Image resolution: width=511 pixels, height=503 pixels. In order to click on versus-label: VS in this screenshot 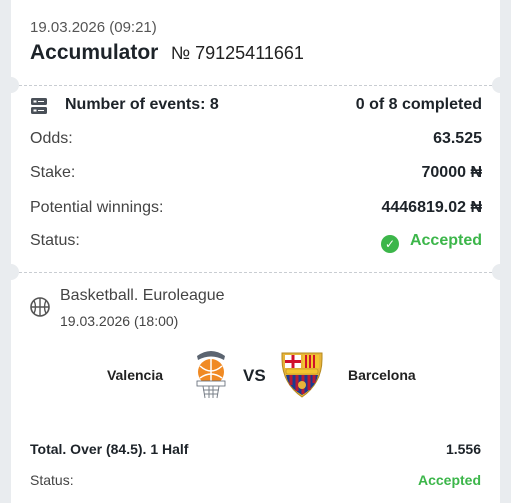, I will do `click(254, 375)`.